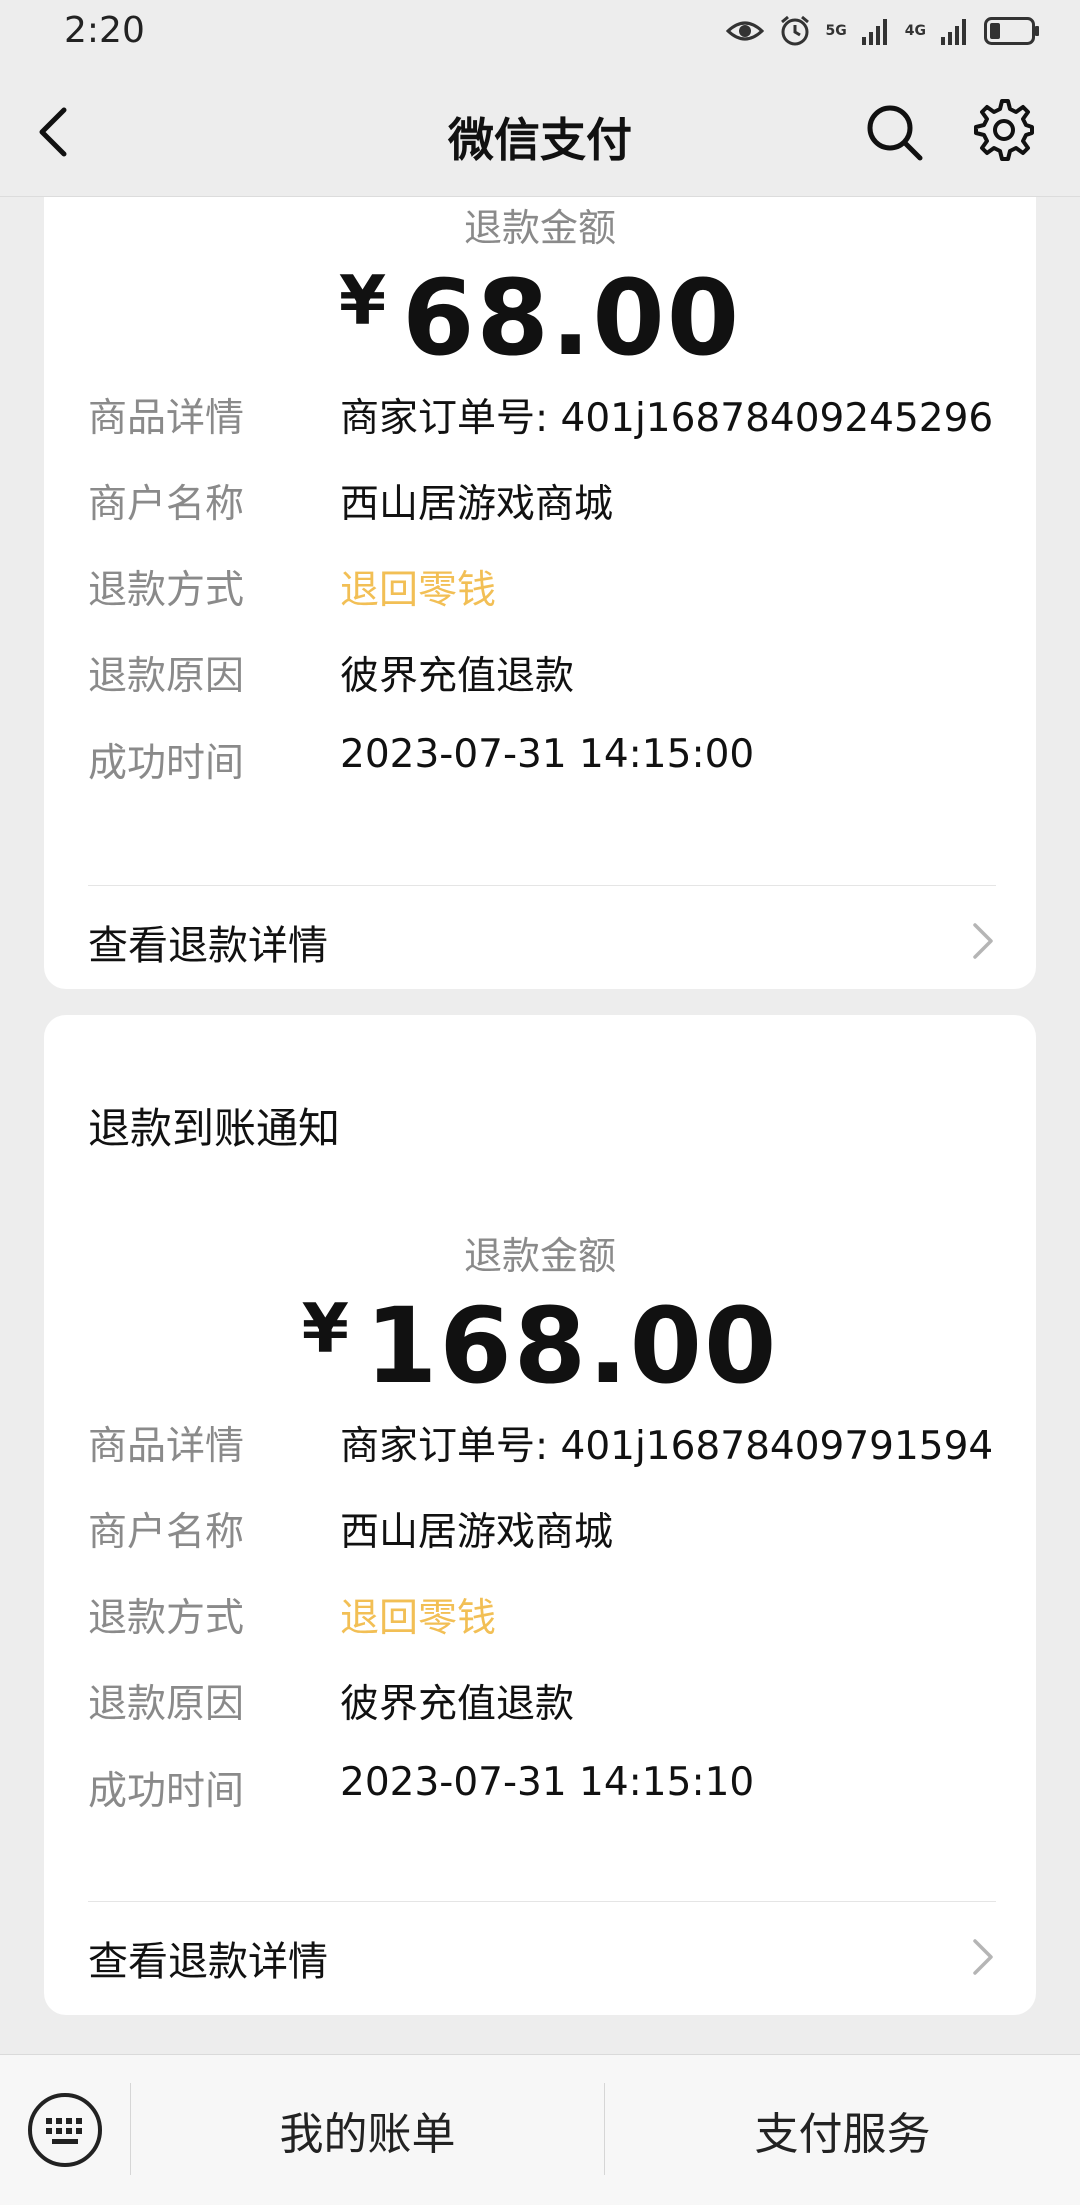  What do you see at coordinates (836, 31) in the screenshot?
I see `network-5g-label: 5G` at bounding box center [836, 31].